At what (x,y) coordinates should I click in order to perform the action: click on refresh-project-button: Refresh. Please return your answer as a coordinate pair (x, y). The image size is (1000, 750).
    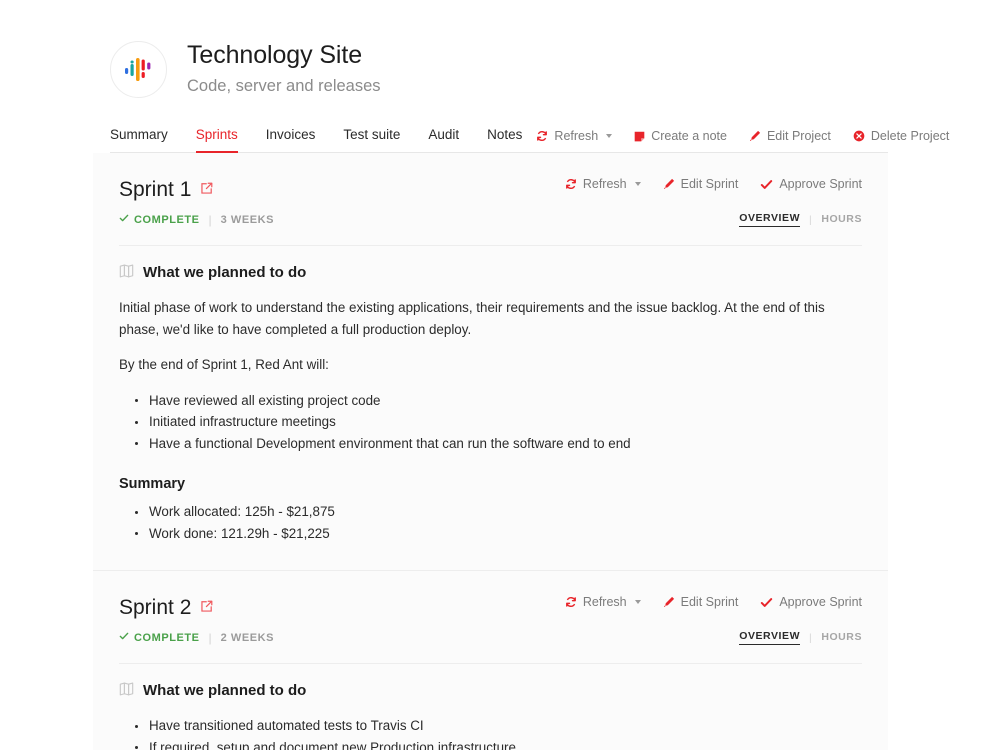
    Looking at the image, I should click on (574, 136).